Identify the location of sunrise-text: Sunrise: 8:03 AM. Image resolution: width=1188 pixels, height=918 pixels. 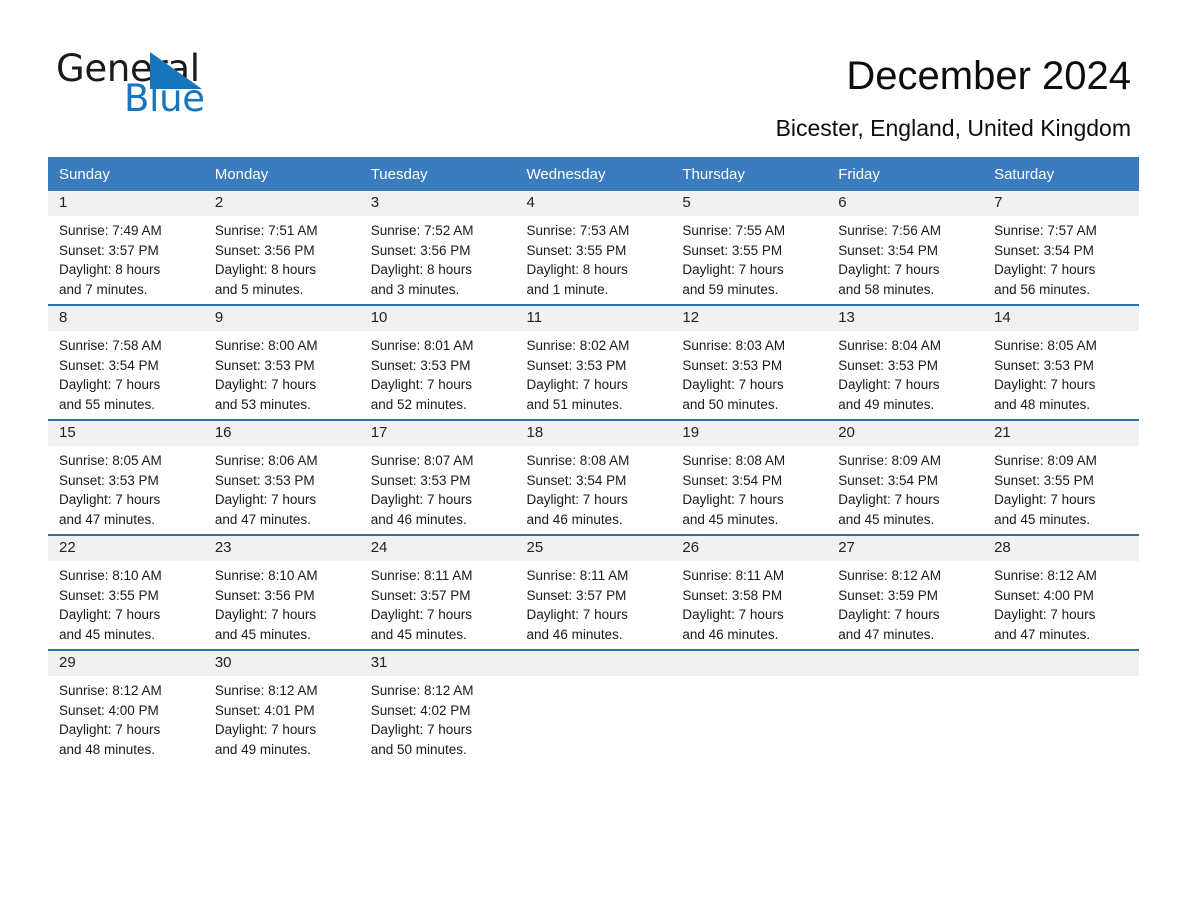
(734, 345).